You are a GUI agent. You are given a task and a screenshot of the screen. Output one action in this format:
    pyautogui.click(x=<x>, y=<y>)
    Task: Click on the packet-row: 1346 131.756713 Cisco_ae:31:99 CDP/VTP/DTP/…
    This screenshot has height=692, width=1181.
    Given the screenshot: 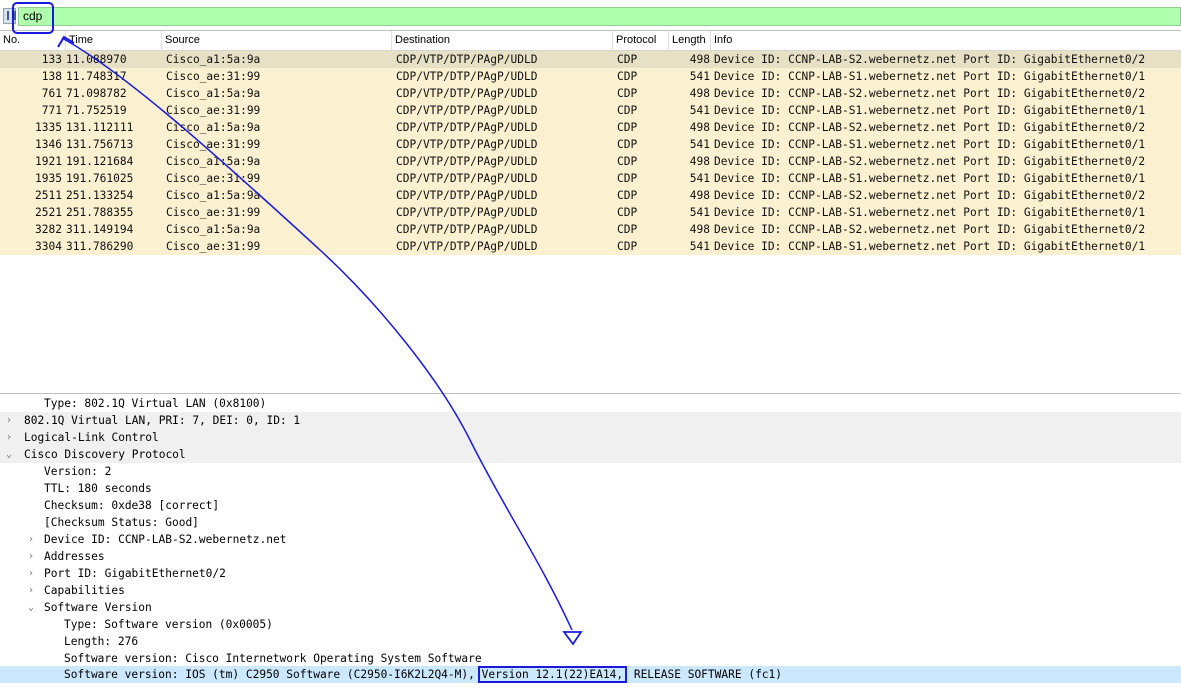 What is the action you would take?
    pyautogui.click(x=590, y=144)
    